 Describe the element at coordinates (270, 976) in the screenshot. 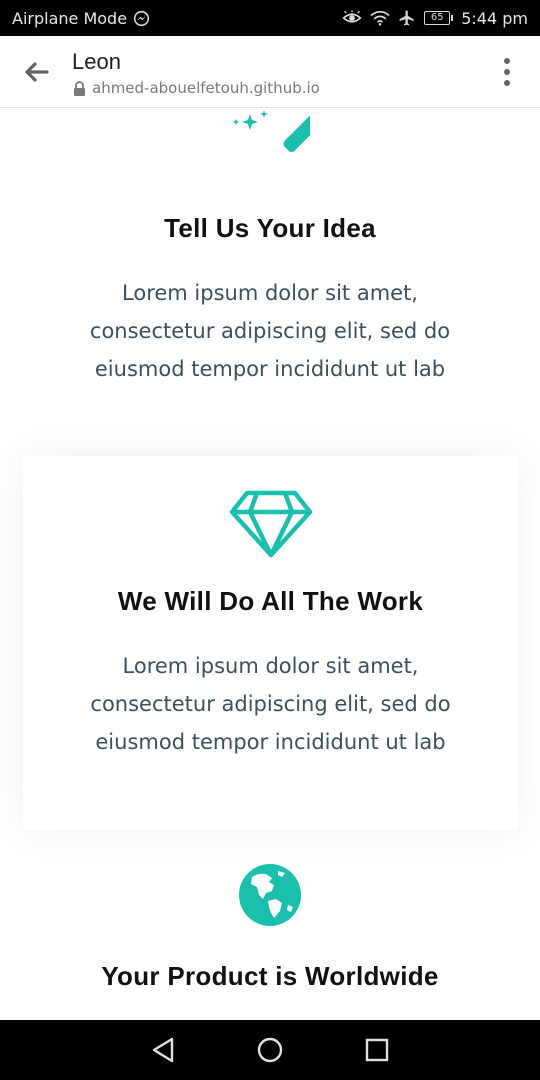

I see `feature-title: Your Product is Worldwide` at that location.